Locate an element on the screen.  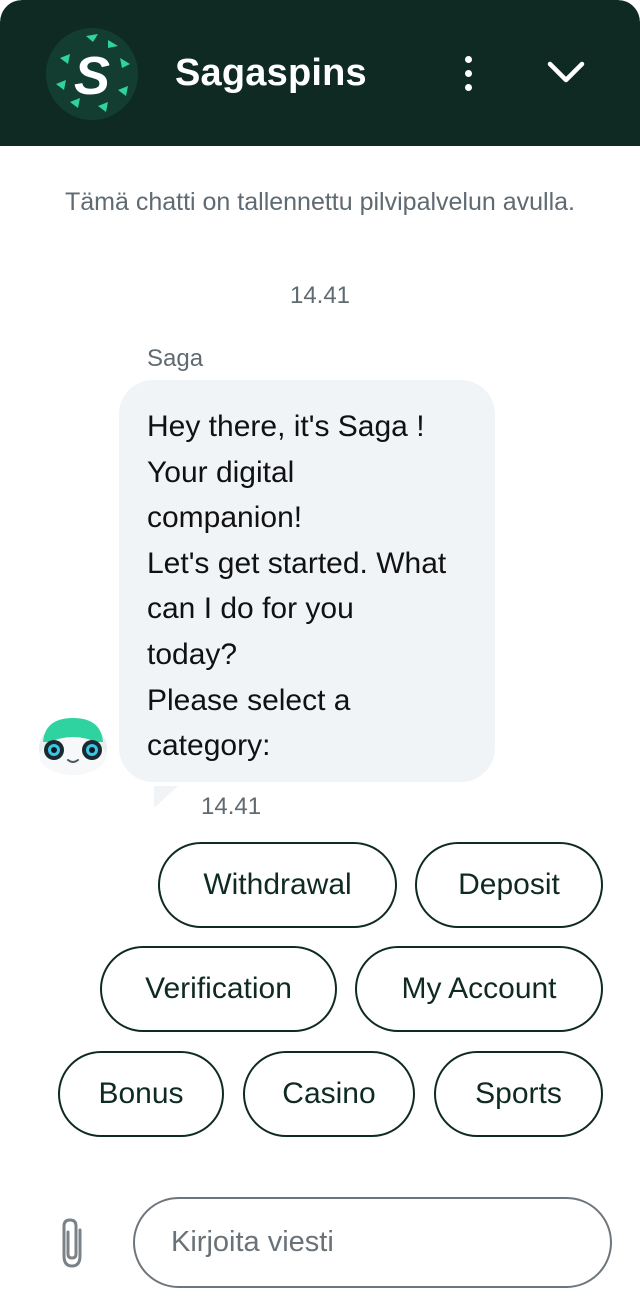
attach-file-button is located at coordinates (72, 1243).